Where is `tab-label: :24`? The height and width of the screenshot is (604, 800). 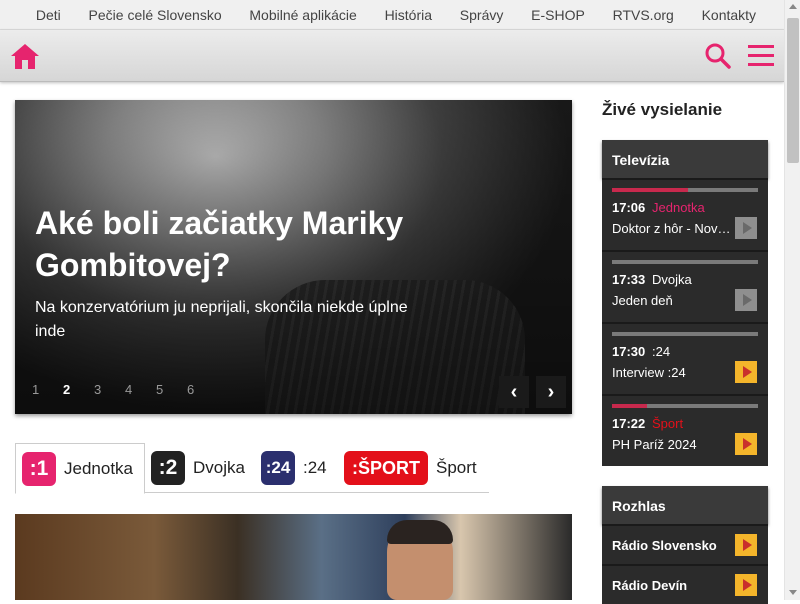
tab-label: :24 is located at coordinates (315, 467).